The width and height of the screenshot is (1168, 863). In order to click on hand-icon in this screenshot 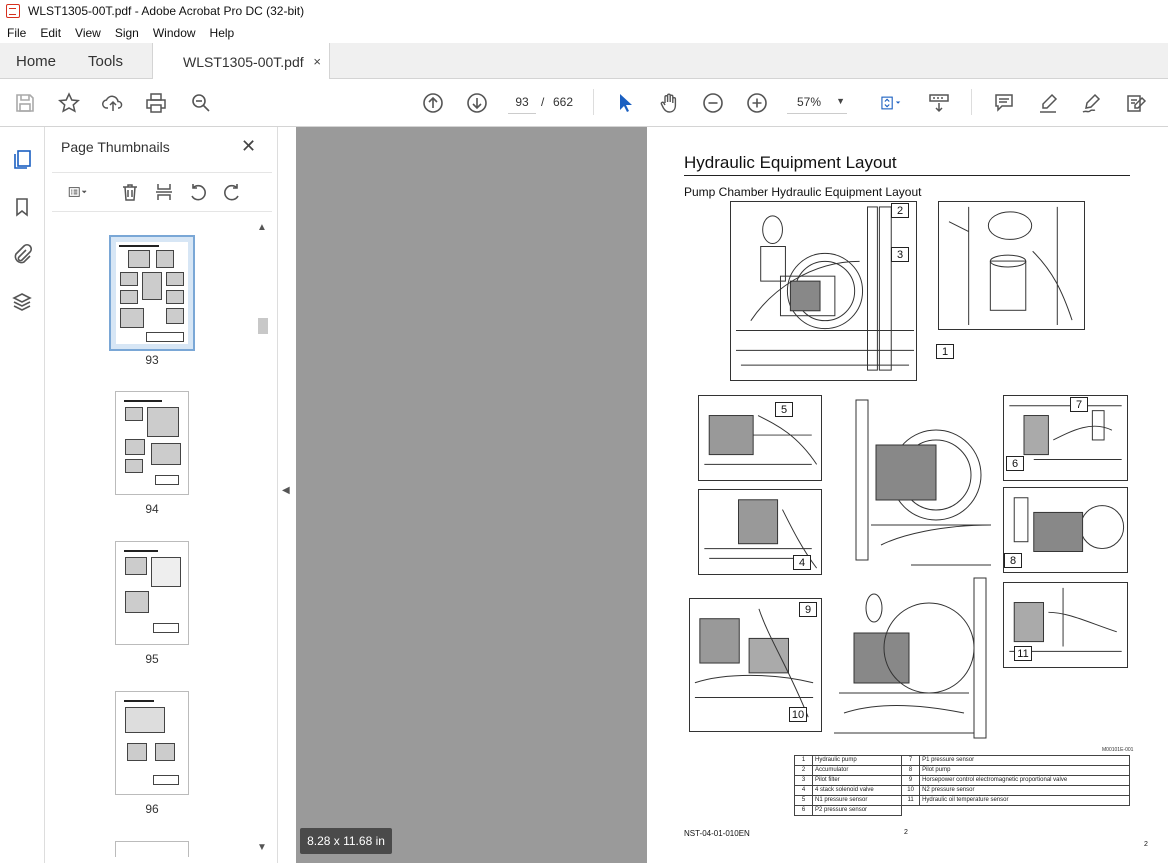, I will do `click(669, 103)`.